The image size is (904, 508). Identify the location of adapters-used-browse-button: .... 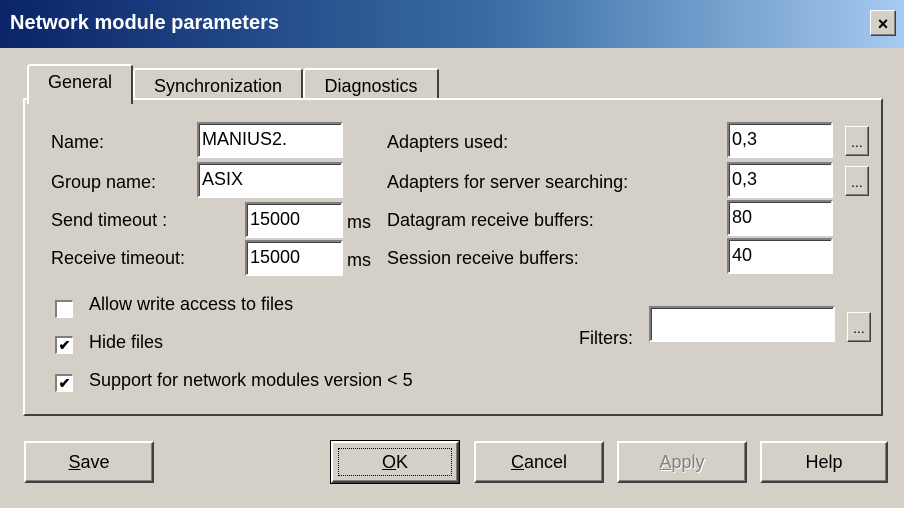
(857, 141).